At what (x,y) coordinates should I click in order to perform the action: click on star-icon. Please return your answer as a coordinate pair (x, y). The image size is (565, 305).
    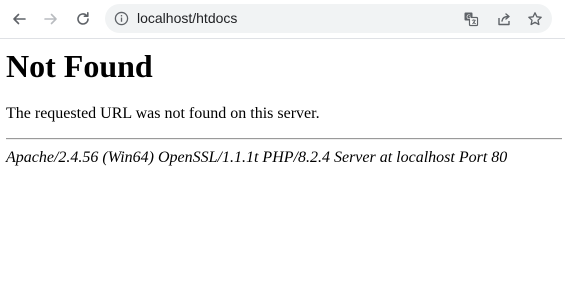
    Looking at the image, I should click on (534, 18).